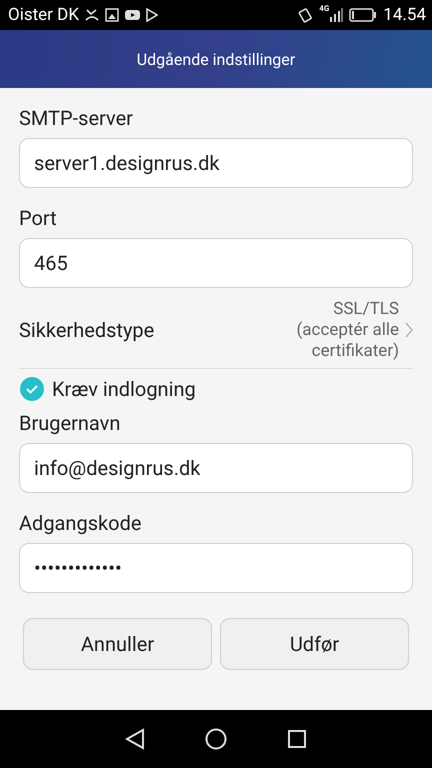 The image size is (432, 768). I want to click on home-icon, so click(216, 739).